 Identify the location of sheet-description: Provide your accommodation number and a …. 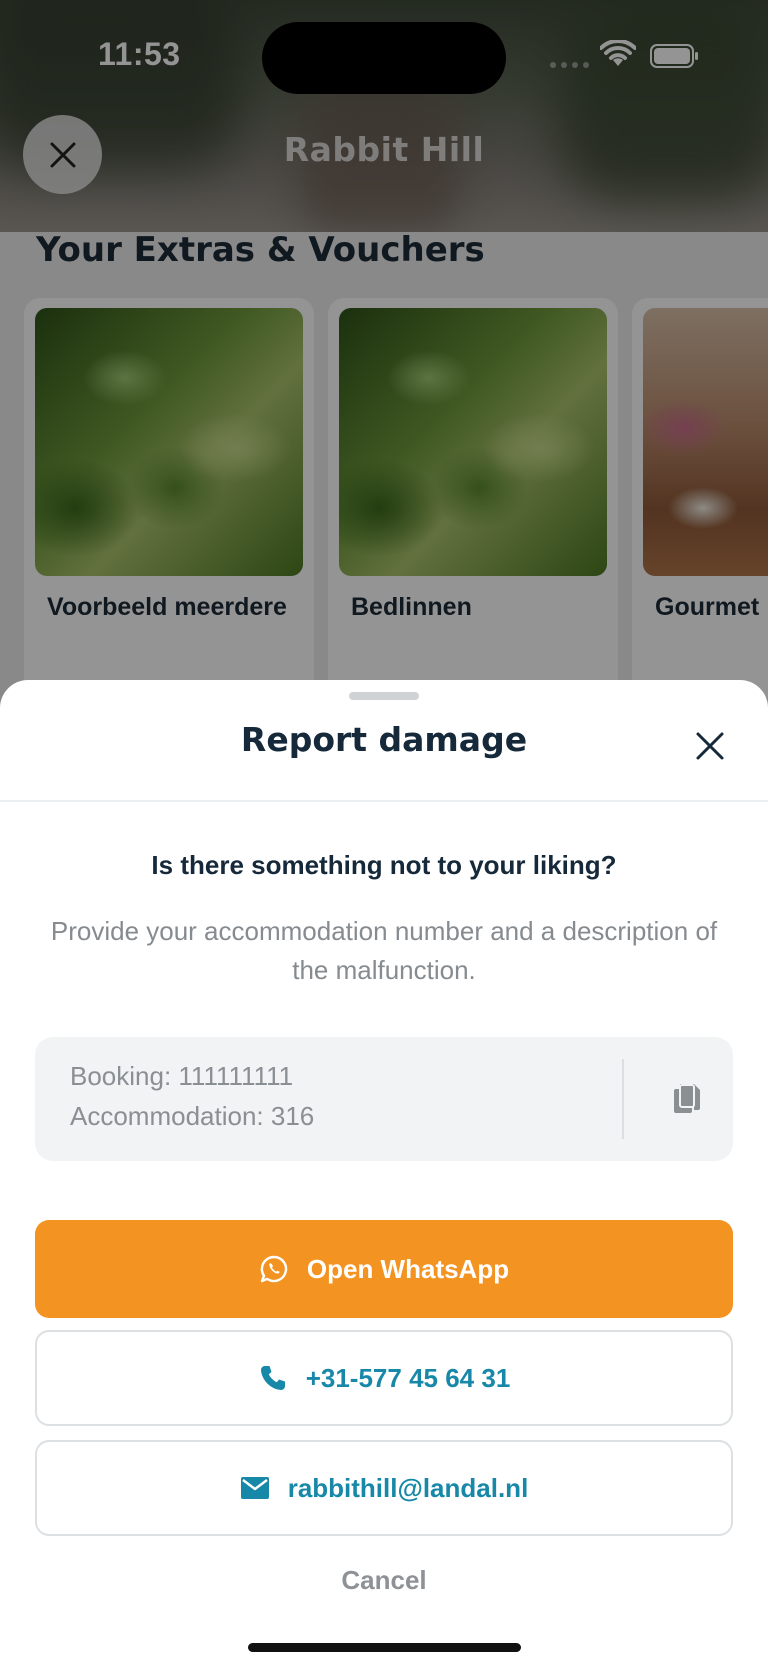
(384, 950).